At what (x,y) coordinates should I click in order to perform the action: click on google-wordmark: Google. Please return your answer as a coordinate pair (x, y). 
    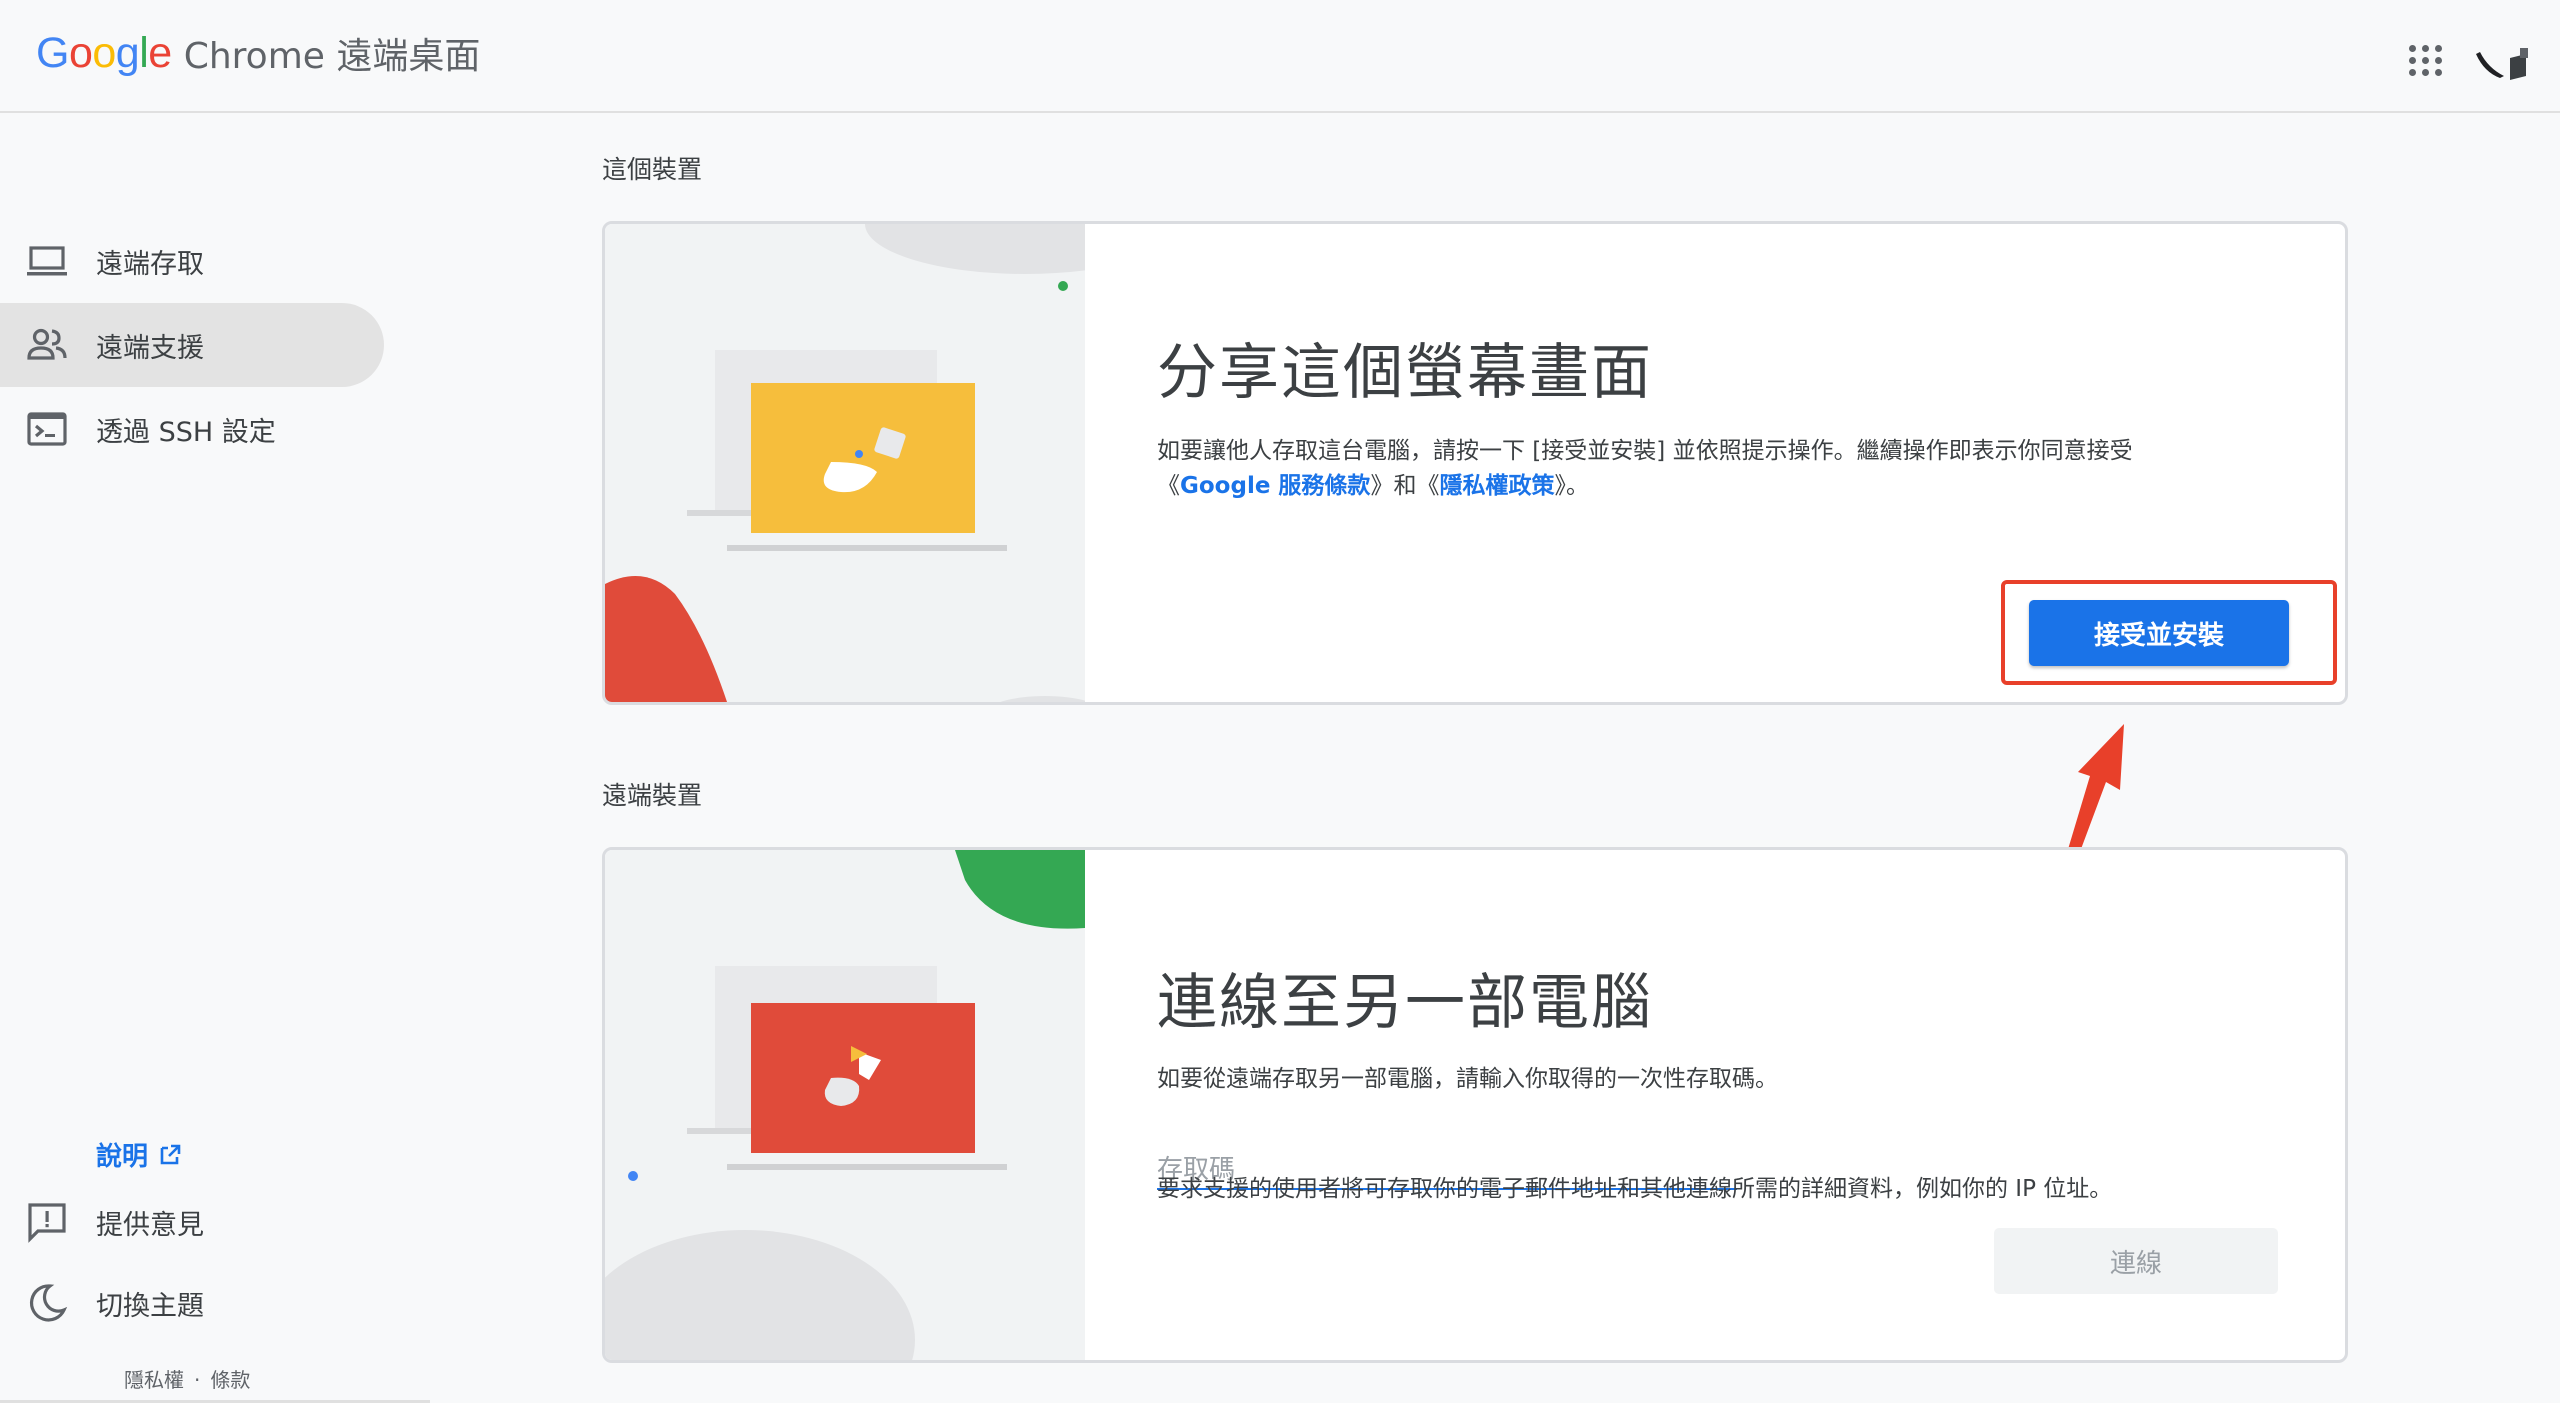
    Looking at the image, I should click on (104, 53).